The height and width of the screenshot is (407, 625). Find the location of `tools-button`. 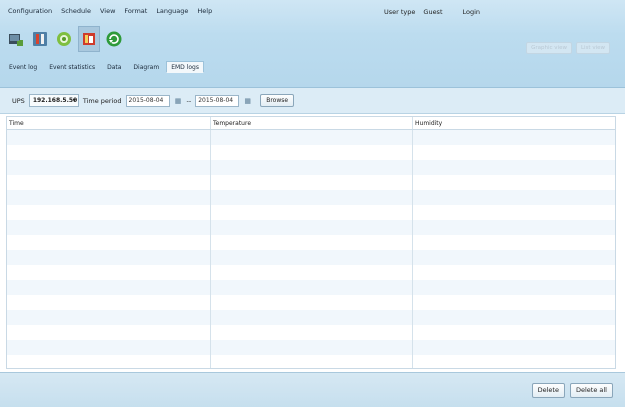

tools-button is located at coordinates (40, 39).